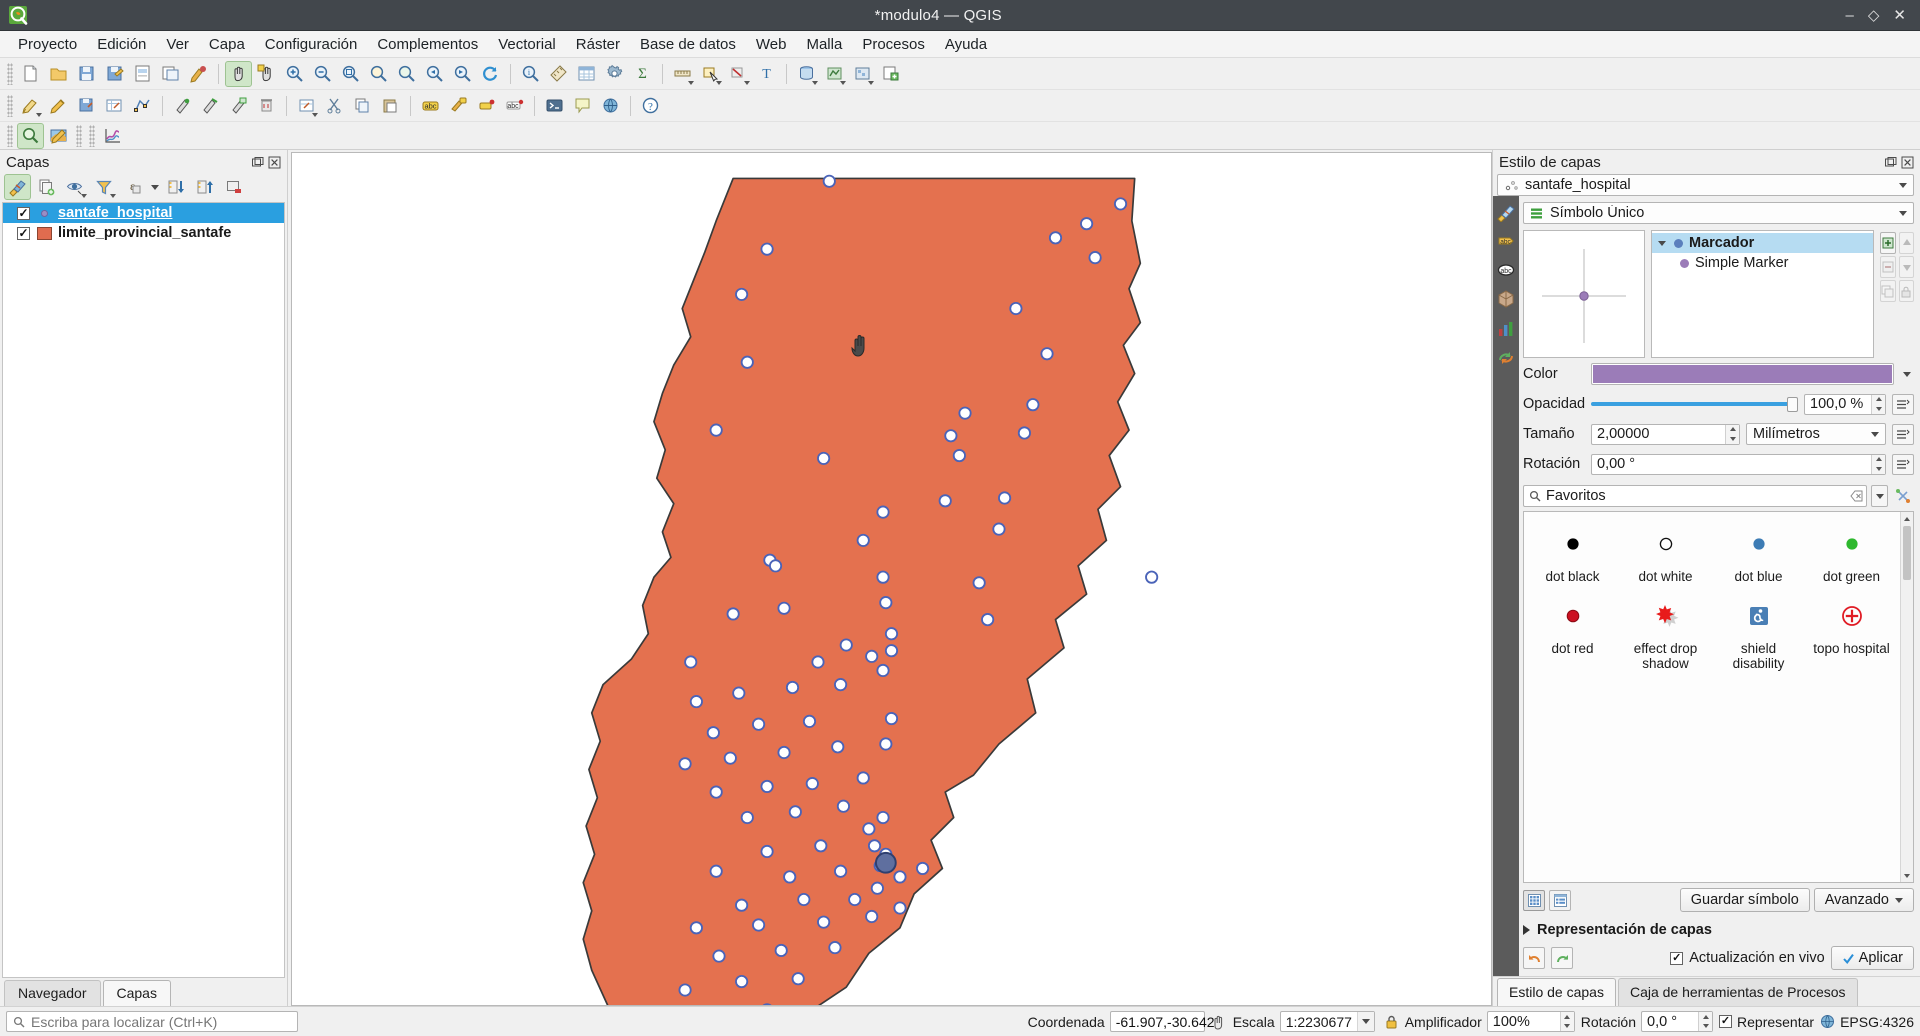  I want to click on zoom-in-icon, so click(294, 74).